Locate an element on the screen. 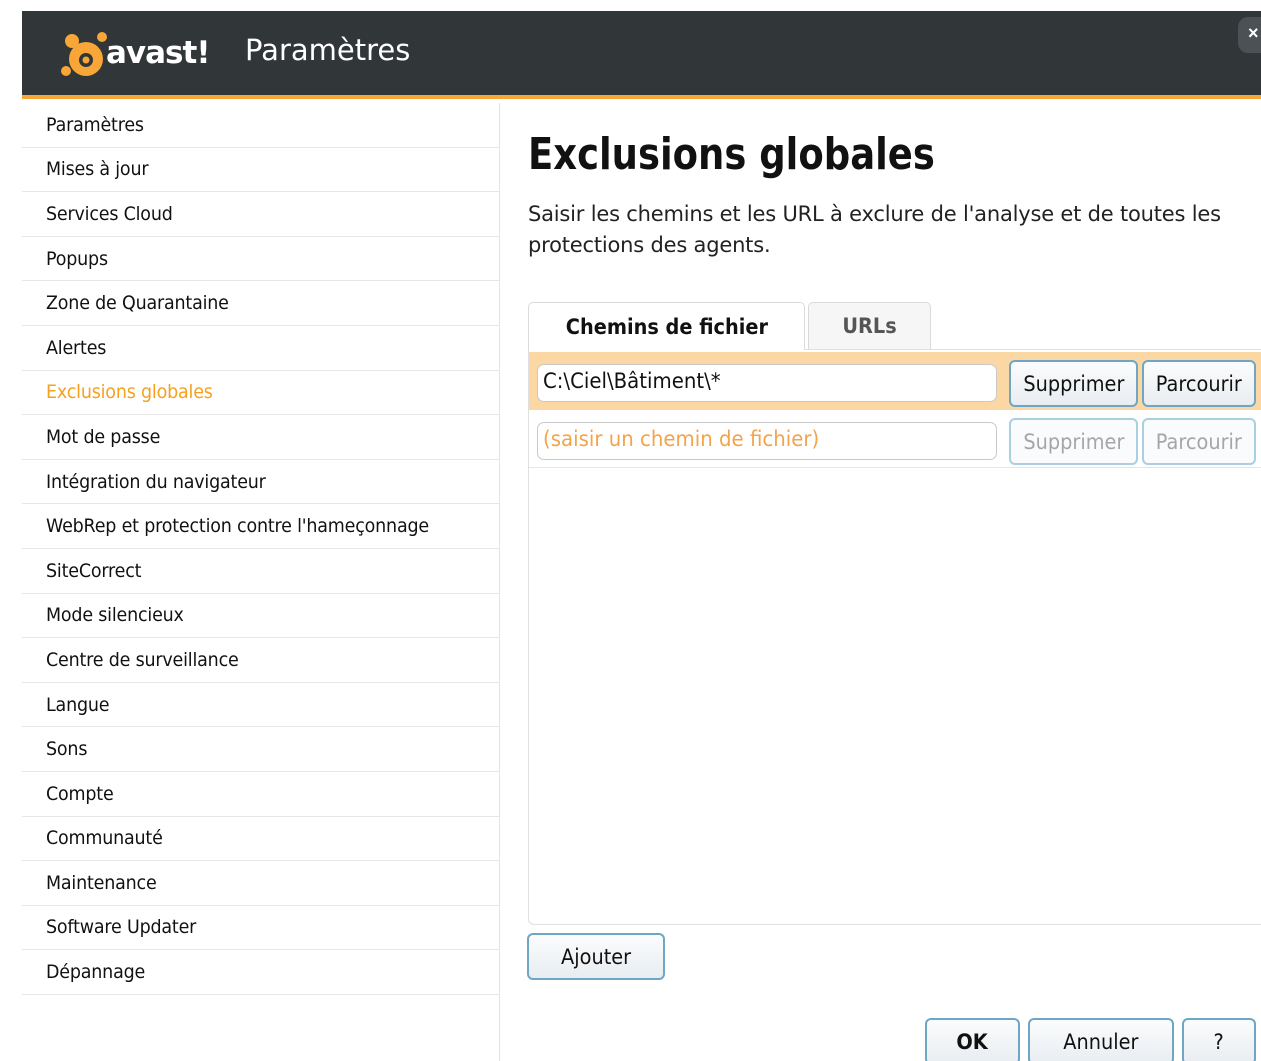 The image size is (1261, 1061). sidebar-item: Intégration du navigateur is located at coordinates (260, 482).